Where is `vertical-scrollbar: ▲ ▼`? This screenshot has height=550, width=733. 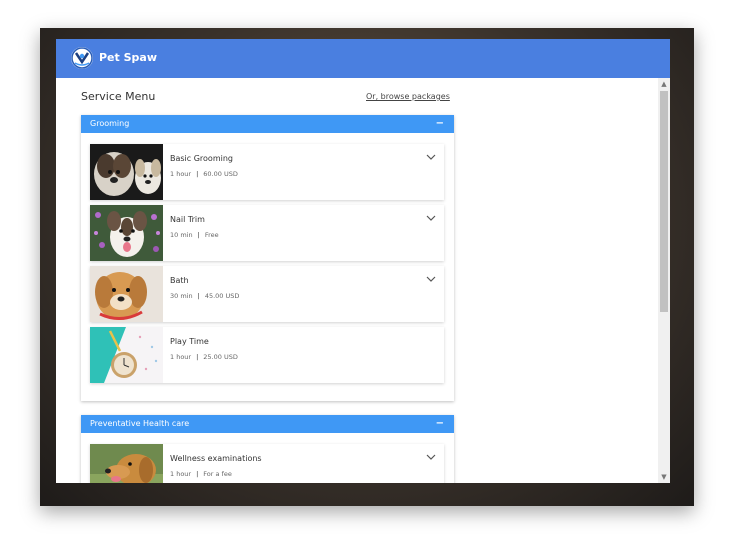
vertical-scrollbar: ▲ ▼ is located at coordinates (664, 280).